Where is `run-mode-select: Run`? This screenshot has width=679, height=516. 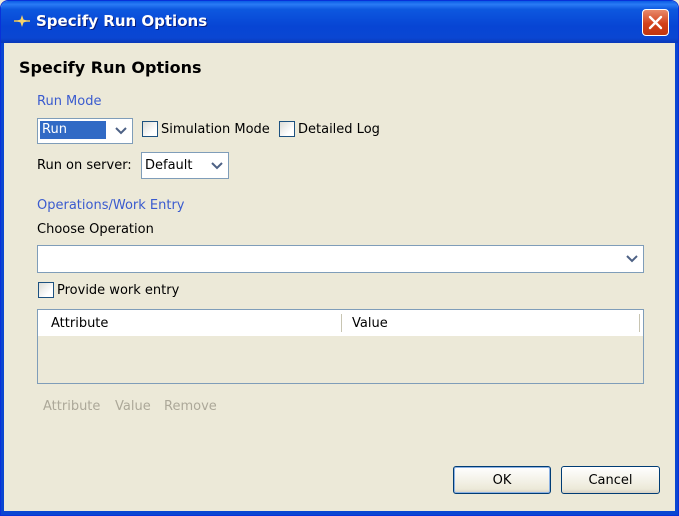 run-mode-select: Run is located at coordinates (85, 131).